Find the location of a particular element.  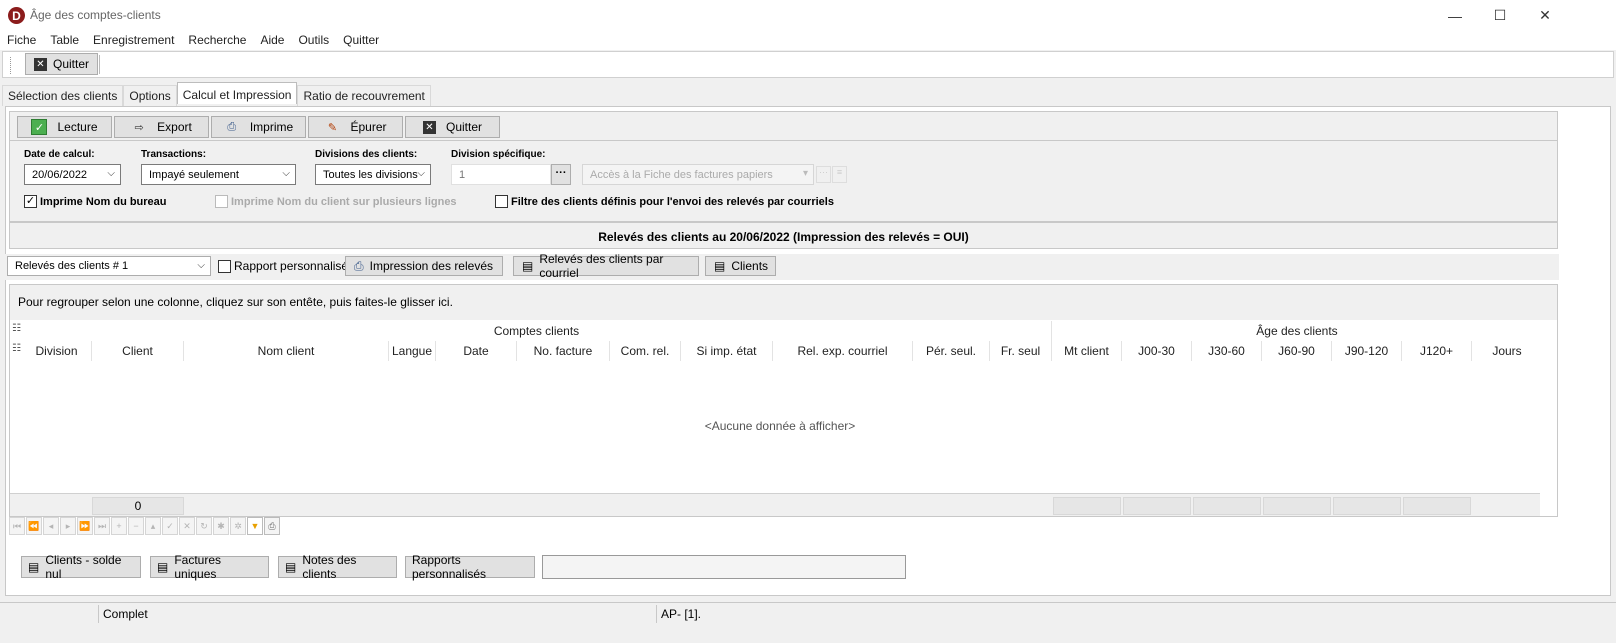

rapports-perso-button: Rapports personnalisés is located at coordinates (470, 567).